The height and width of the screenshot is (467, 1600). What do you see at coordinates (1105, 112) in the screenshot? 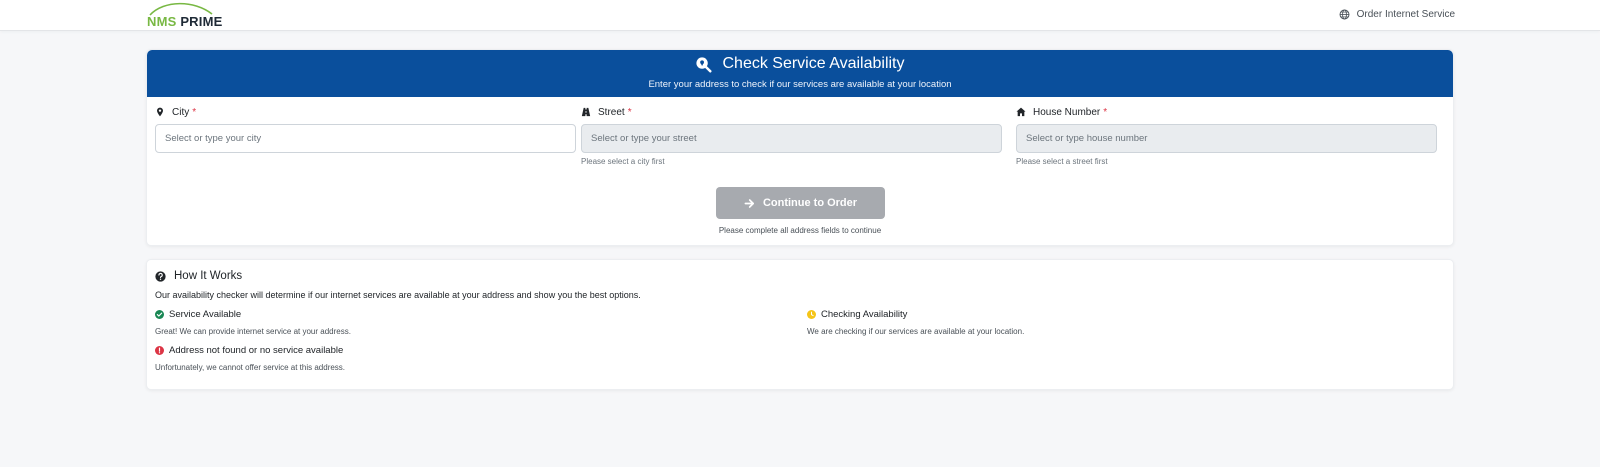
I see `house-number-required-mark: *` at bounding box center [1105, 112].